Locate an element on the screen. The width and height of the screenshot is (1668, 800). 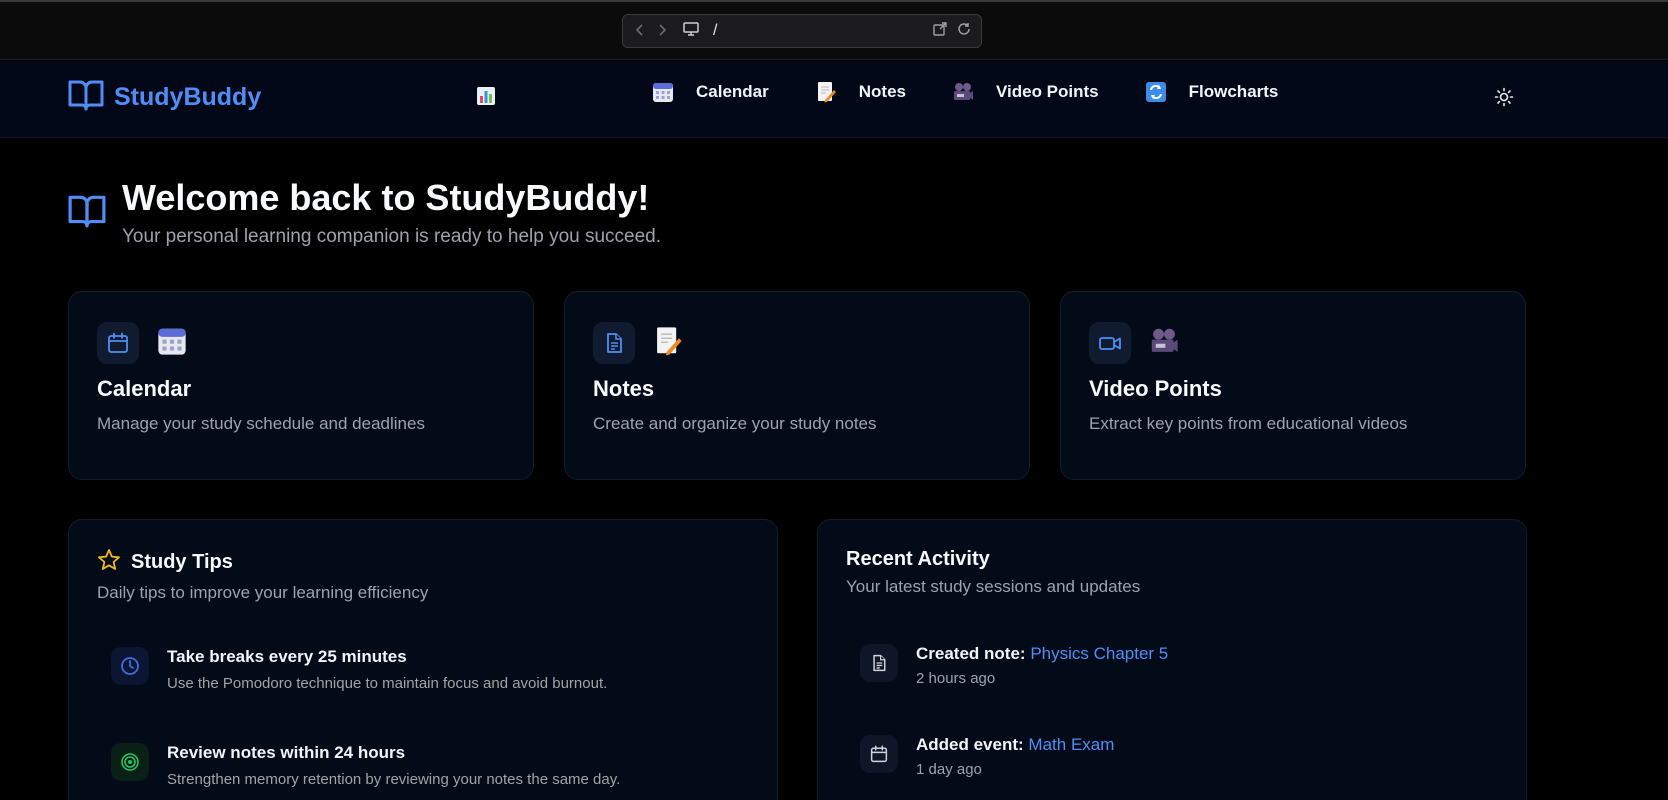
activity-time: 2 hours ago is located at coordinates (956, 678).